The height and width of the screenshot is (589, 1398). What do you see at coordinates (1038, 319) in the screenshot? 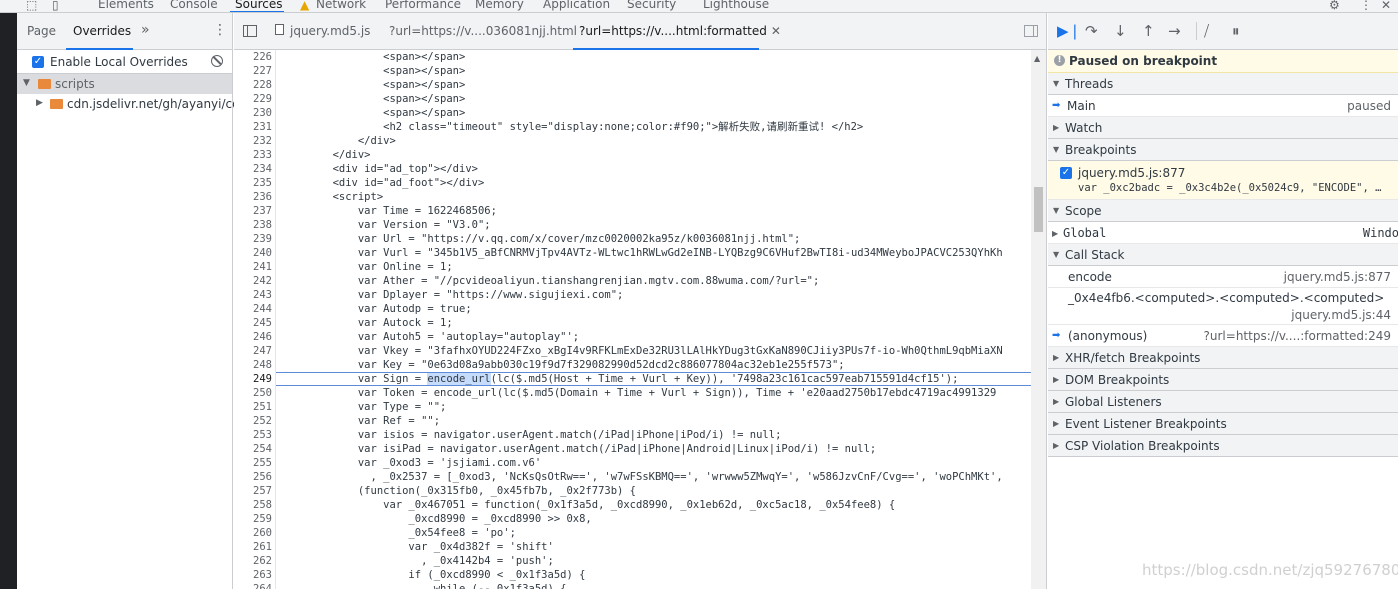
I see `editor-scrollbar: ▲` at bounding box center [1038, 319].